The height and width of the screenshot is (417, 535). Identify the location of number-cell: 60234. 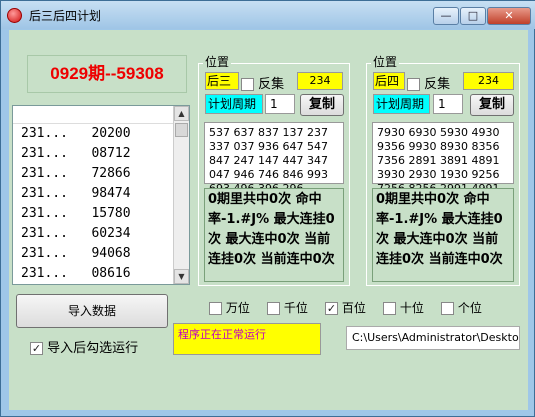
(111, 233).